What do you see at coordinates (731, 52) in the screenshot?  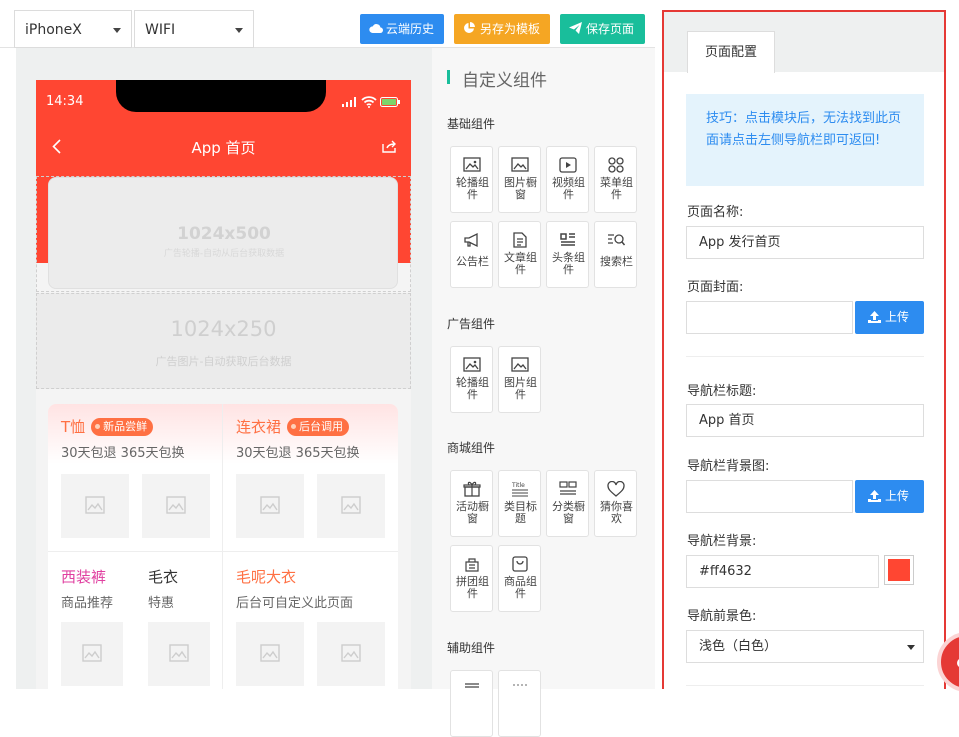 I see `tab-page-config: 页面配置` at bounding box center [731, 52].